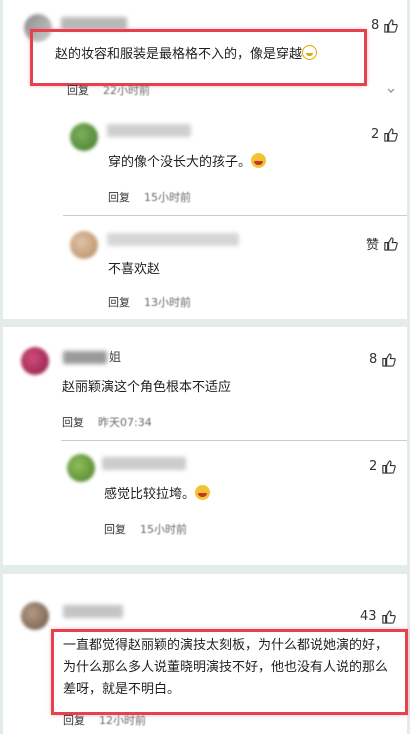 This screenshot has height=734, width=410. What do you see at coordinates (134, 269) in the screenshot?
I see `reply-text: 不喜欢赵` at bounding box center [134, 269].